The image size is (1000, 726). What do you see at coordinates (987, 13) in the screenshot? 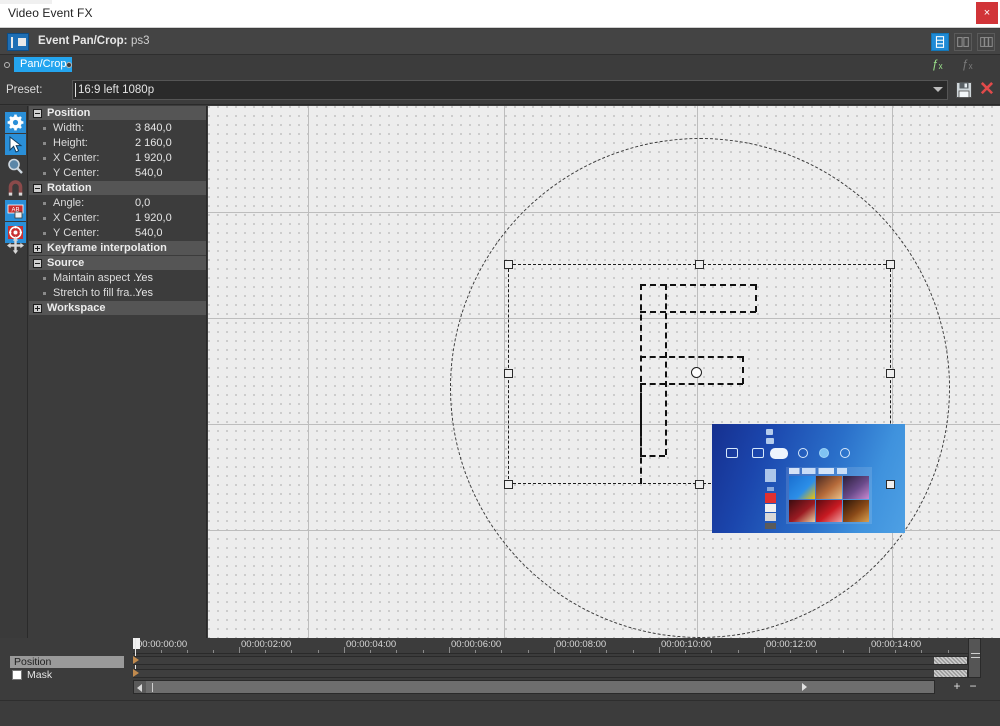
I see `window-close-button: ×` at bounding box center [987, 13].